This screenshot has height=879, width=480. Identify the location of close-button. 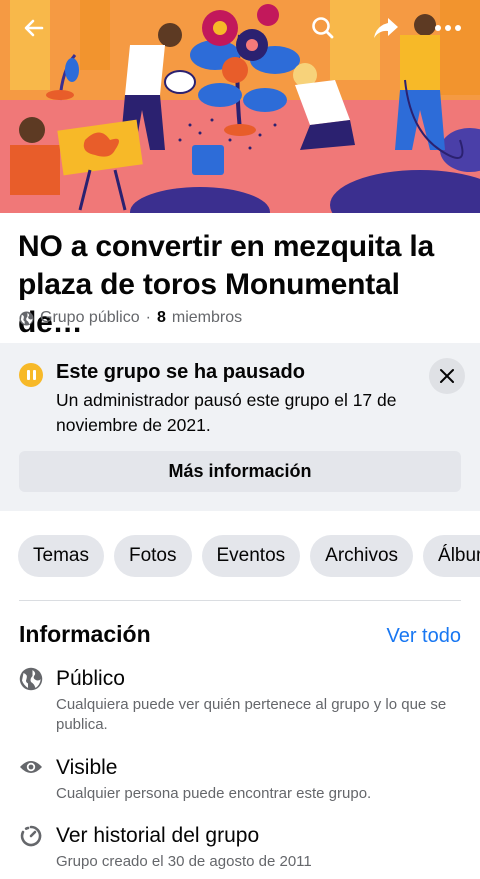
(447, 376).